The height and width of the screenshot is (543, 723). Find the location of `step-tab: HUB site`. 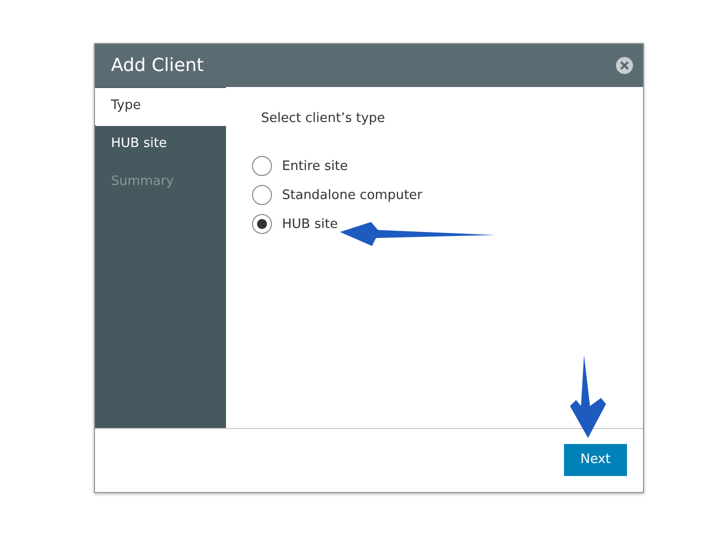

step-tab: HUB site is located at coordinates (160, 145).